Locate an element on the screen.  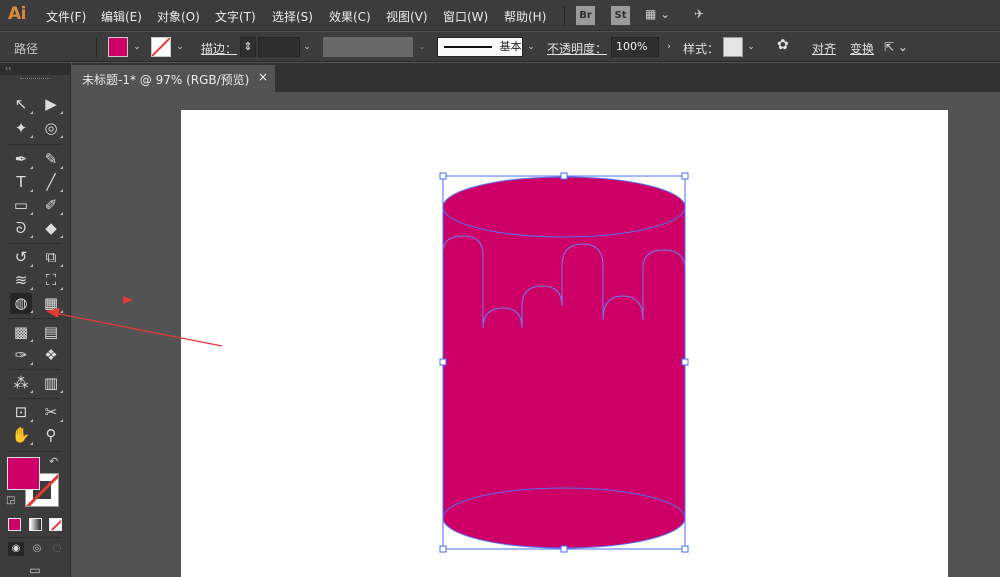
cursor-marker-icon is located at coordinates (128, 300).